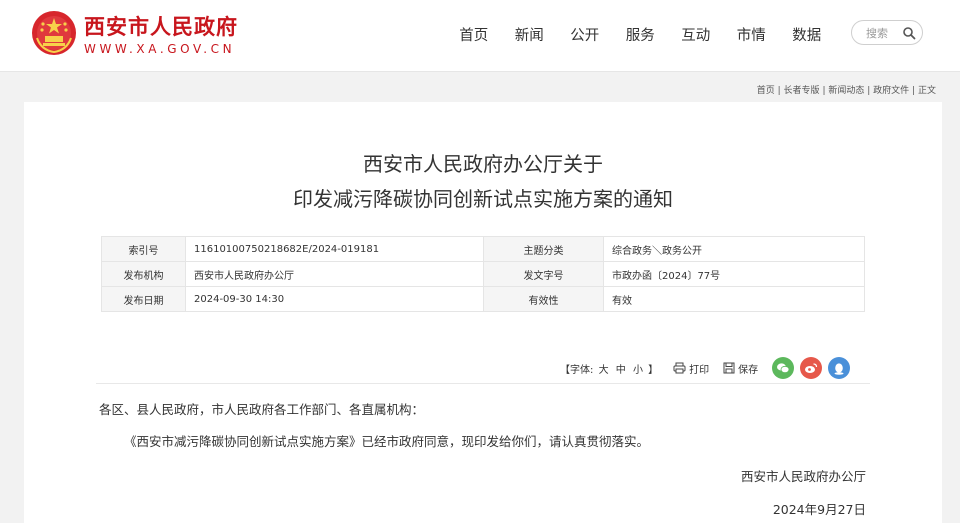  Describe the element at coordinates (530, 34) in the screenshot. I see `nav-news: 新闻` at that location.